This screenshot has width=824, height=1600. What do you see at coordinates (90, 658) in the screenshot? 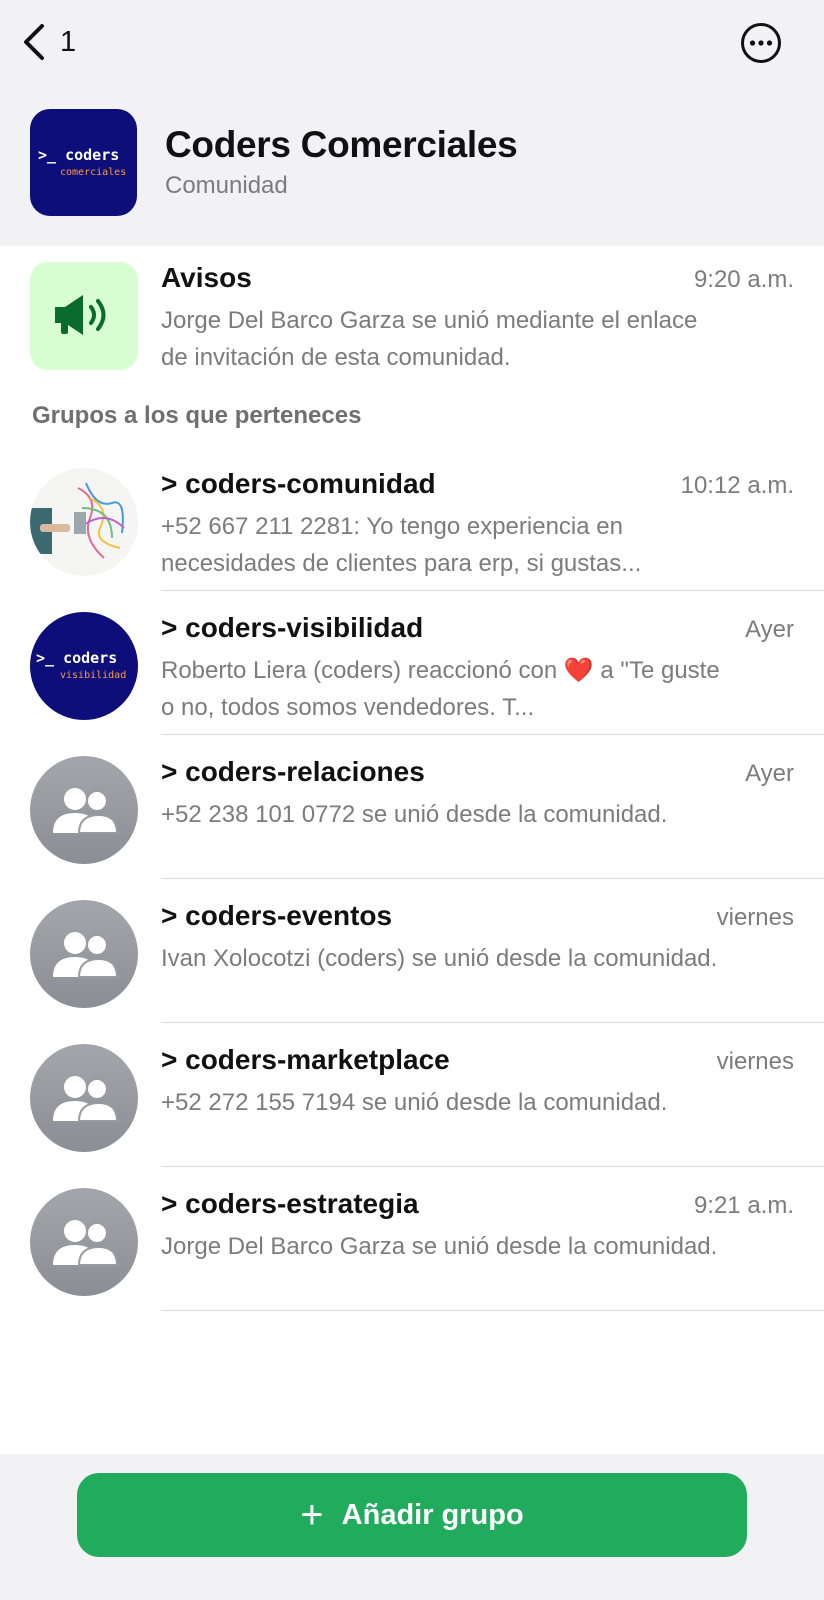
I see `group-logo-text: coders` at bounding box center [90, 658].